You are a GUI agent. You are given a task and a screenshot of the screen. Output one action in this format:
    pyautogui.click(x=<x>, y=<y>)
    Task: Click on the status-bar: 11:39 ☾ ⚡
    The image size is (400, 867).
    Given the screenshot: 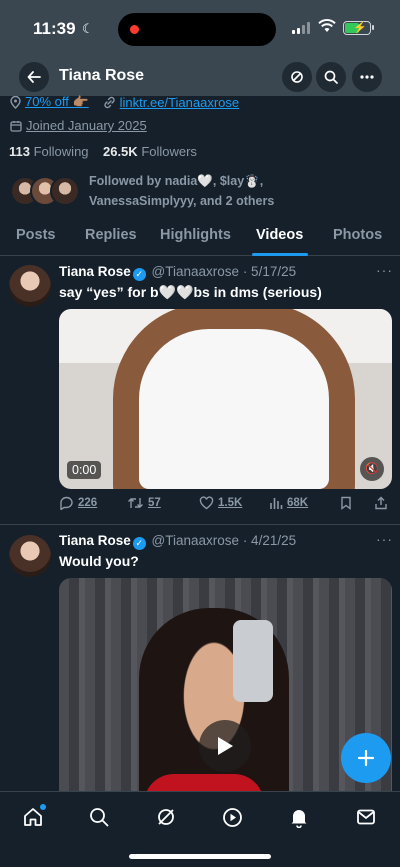 What is the action you would take?
    pyautogui.click(x=200, y=29)
    